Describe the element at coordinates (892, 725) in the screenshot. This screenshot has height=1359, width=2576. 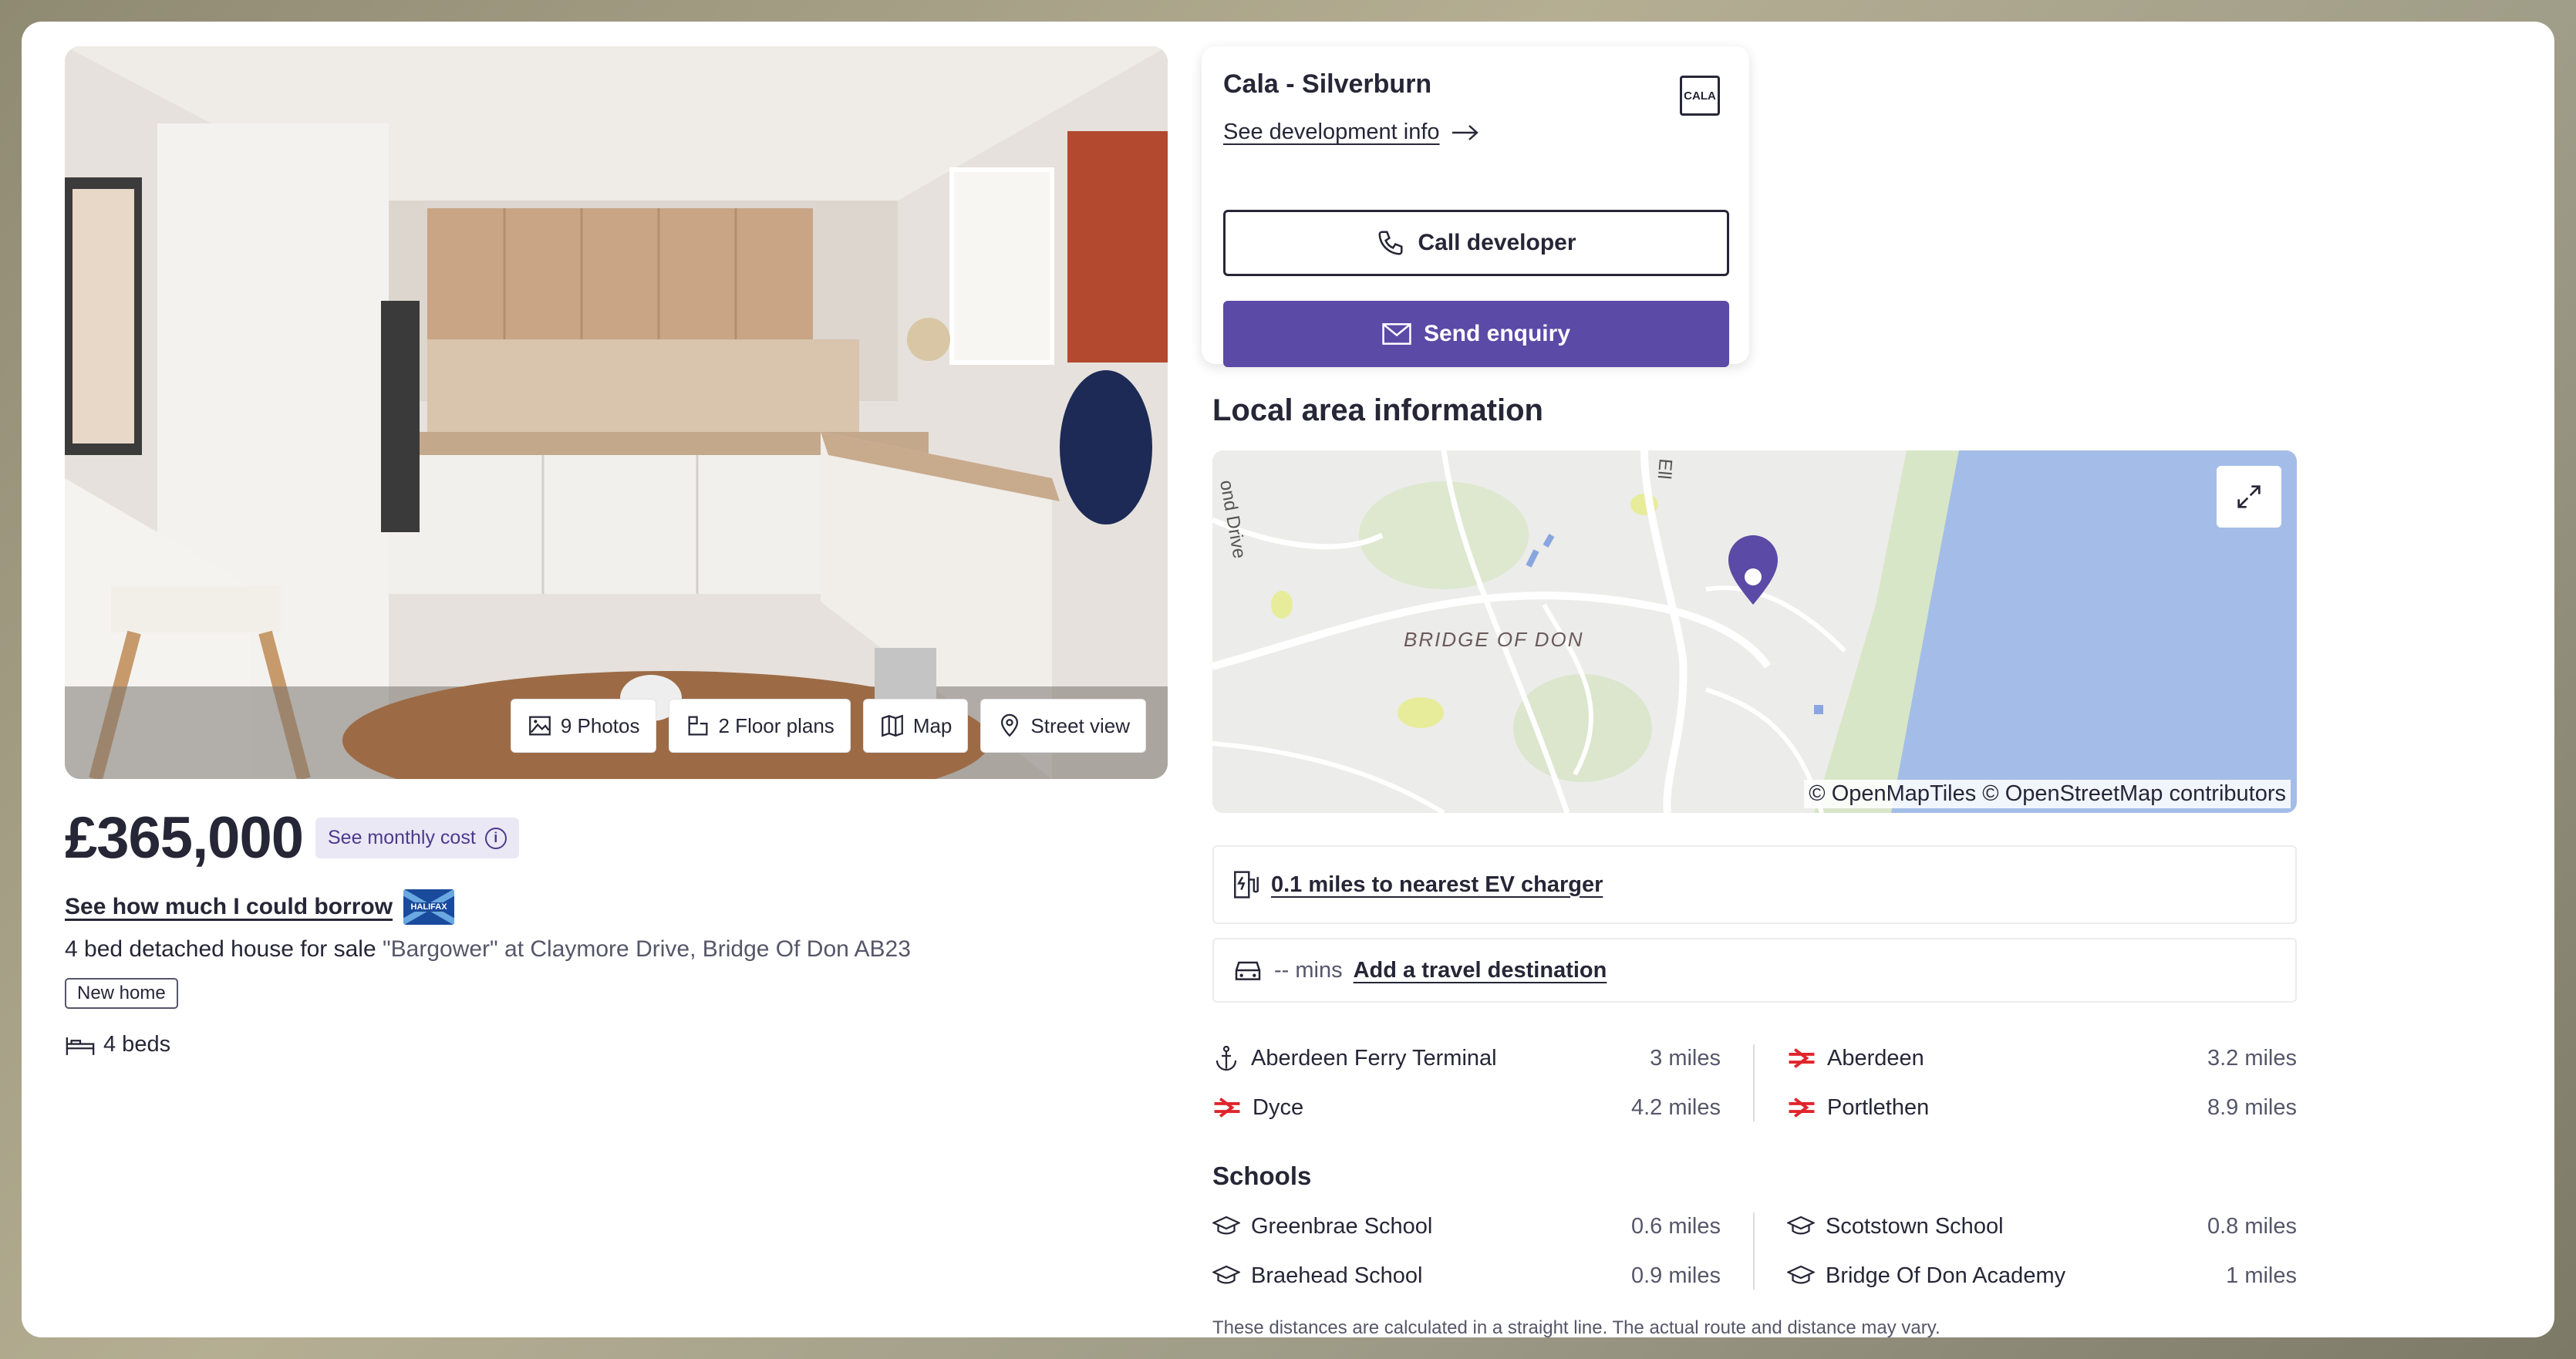
I see `map-icon` at that location.